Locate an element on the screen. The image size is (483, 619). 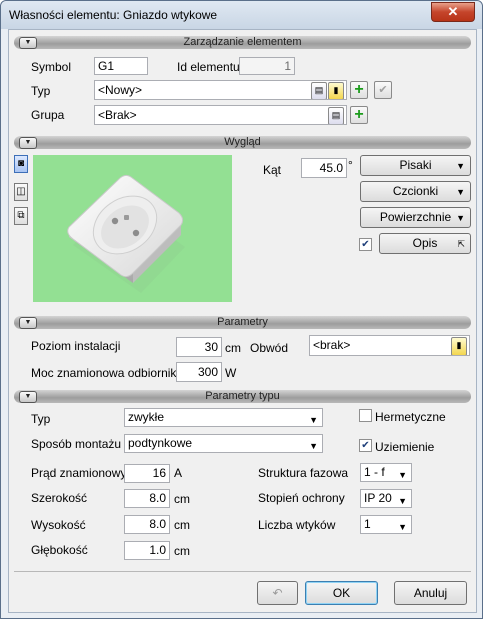
ok-button: OK is located at coordinates (341, 593).